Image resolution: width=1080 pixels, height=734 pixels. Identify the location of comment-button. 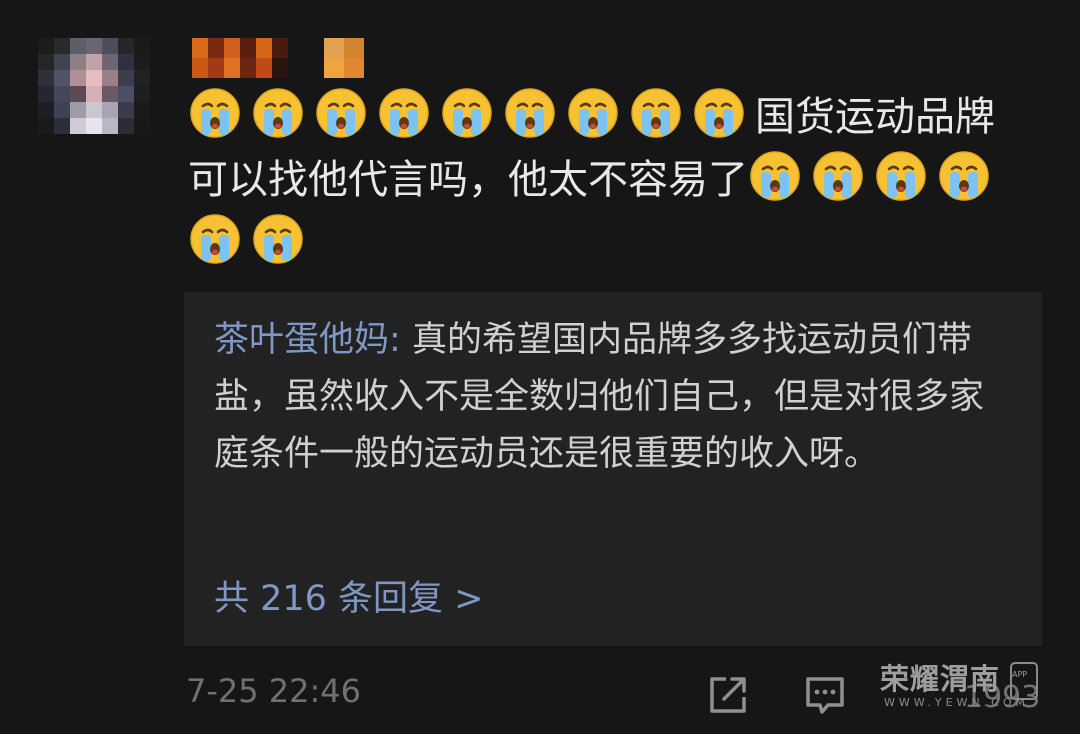
(825, 695).